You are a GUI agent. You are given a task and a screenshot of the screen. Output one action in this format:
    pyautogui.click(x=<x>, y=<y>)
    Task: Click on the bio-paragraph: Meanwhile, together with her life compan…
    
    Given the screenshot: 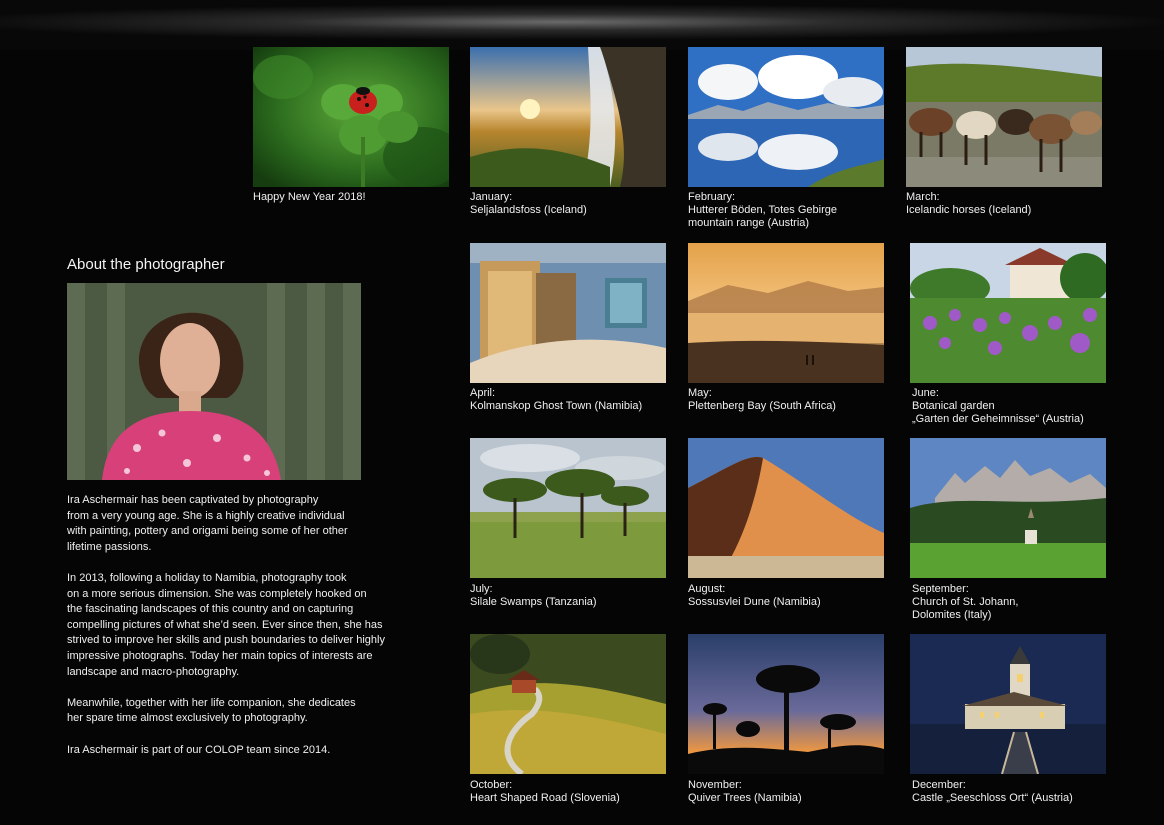 What is the action you would take?
    pyautogui.click(x=211, y=710)
    